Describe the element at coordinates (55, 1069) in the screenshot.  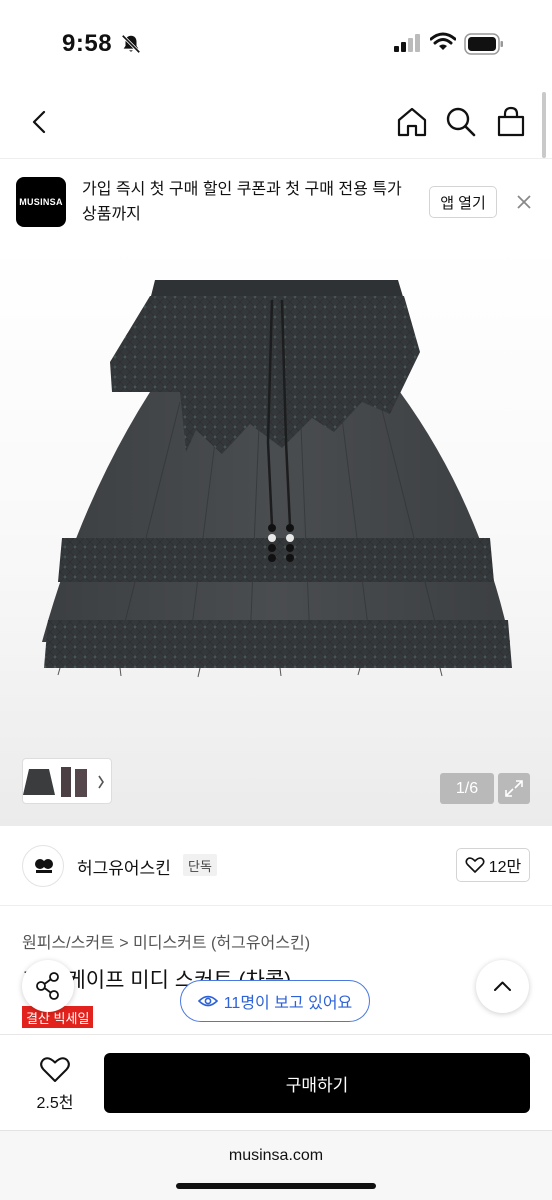
I see `heart-outline-icon` at that location.